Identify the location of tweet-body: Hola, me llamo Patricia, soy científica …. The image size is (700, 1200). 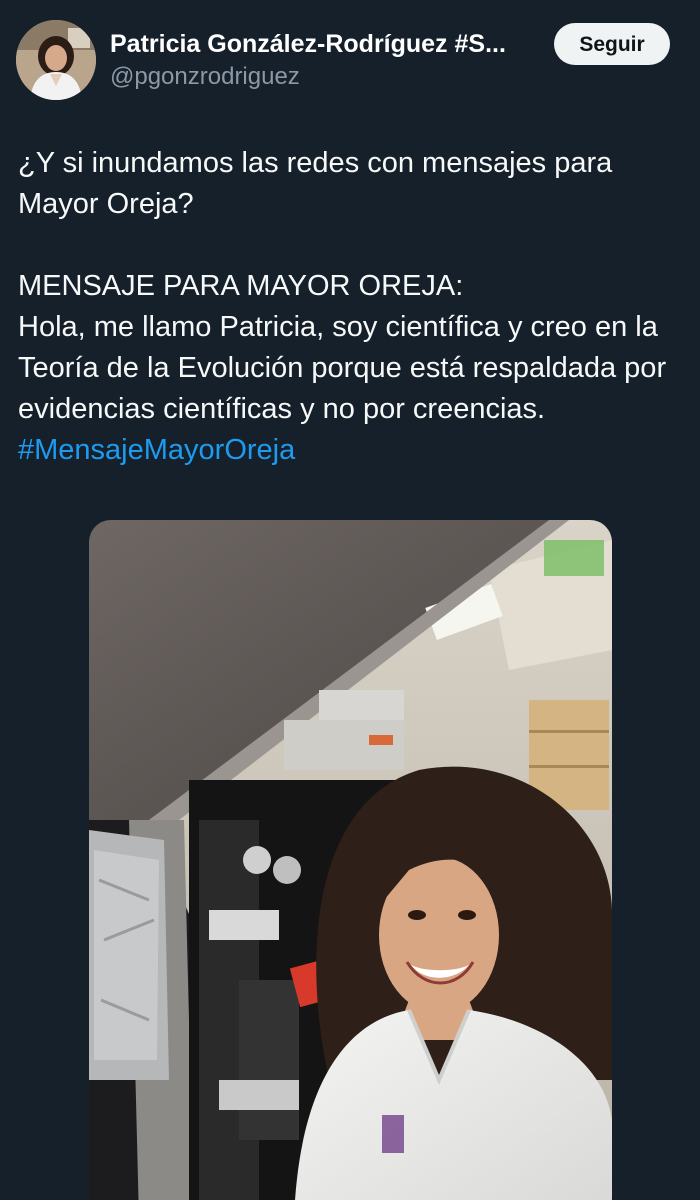
(342, 368).